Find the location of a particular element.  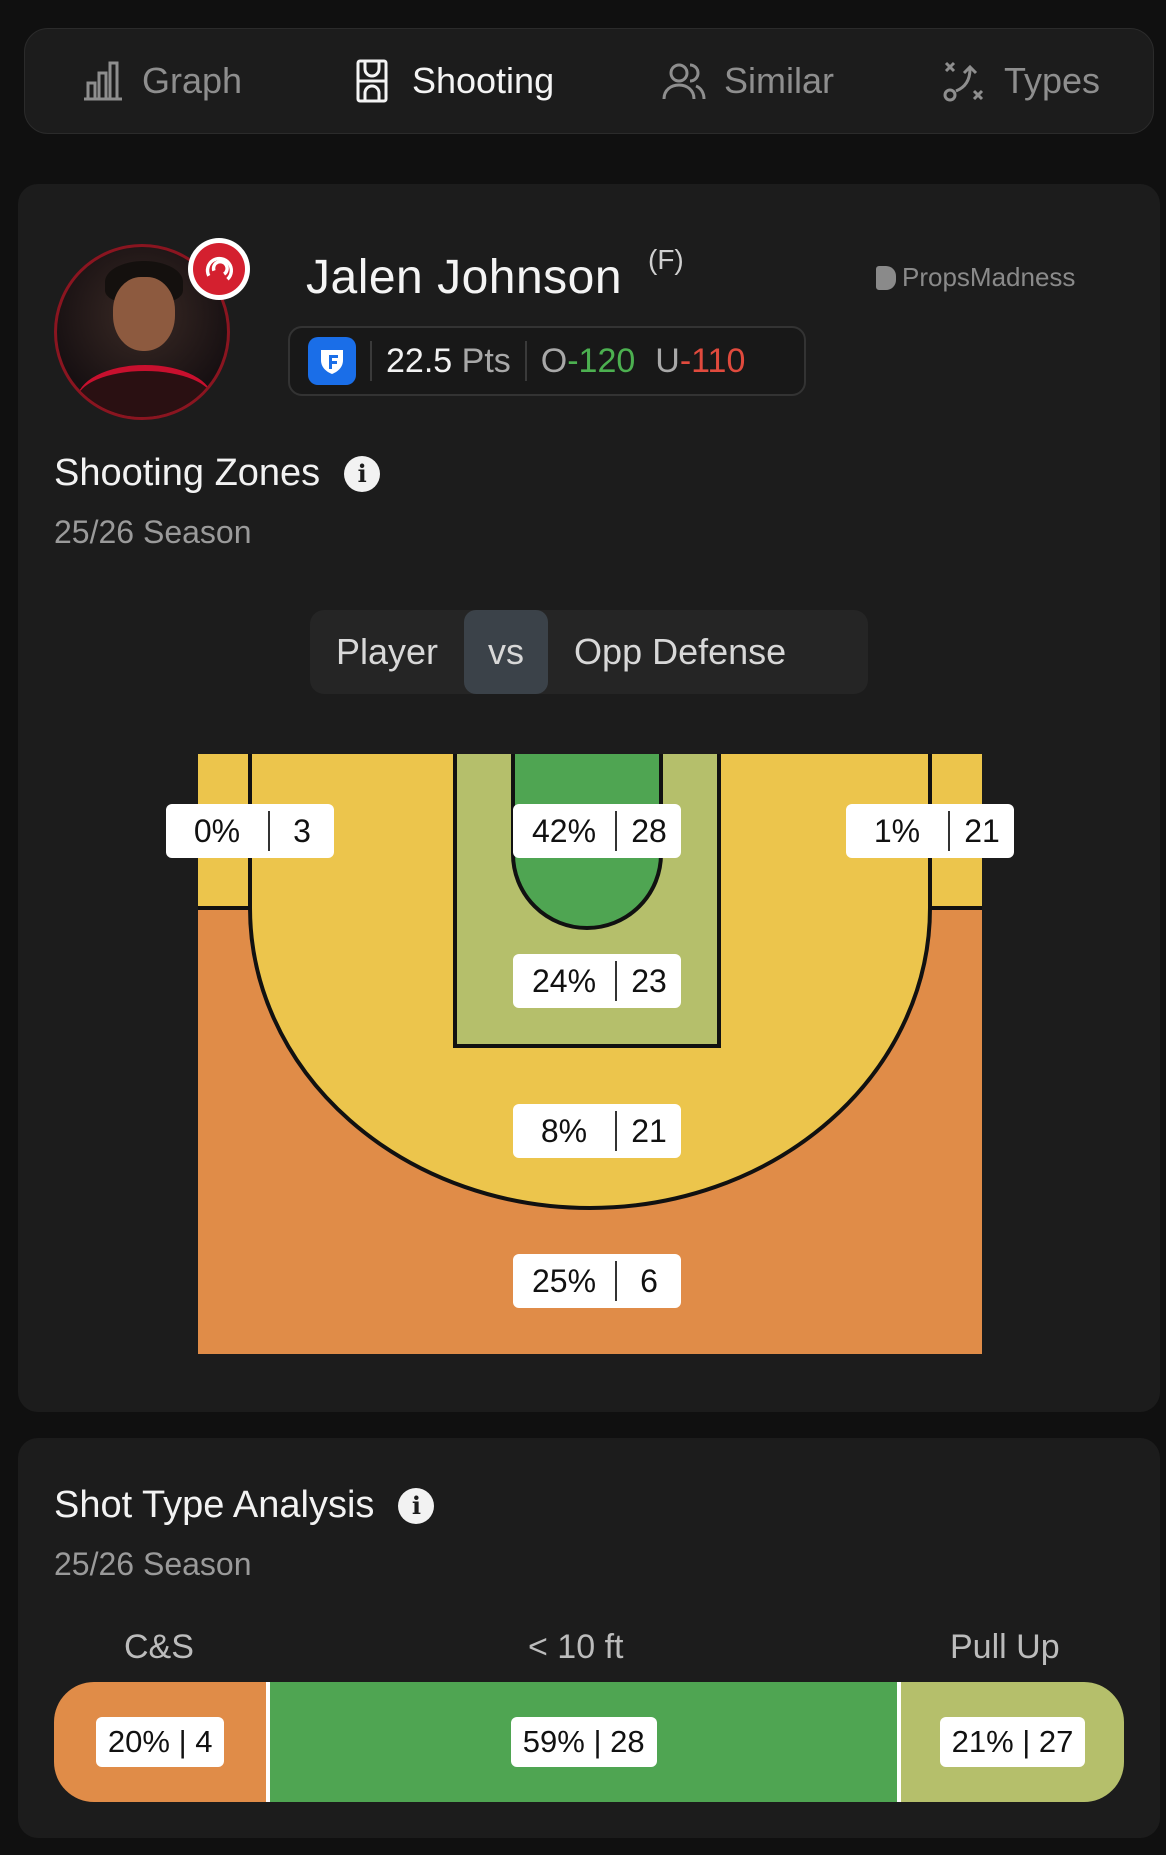

toggle-opp-defense: Opp Defense is located at coordinates (680, 652).